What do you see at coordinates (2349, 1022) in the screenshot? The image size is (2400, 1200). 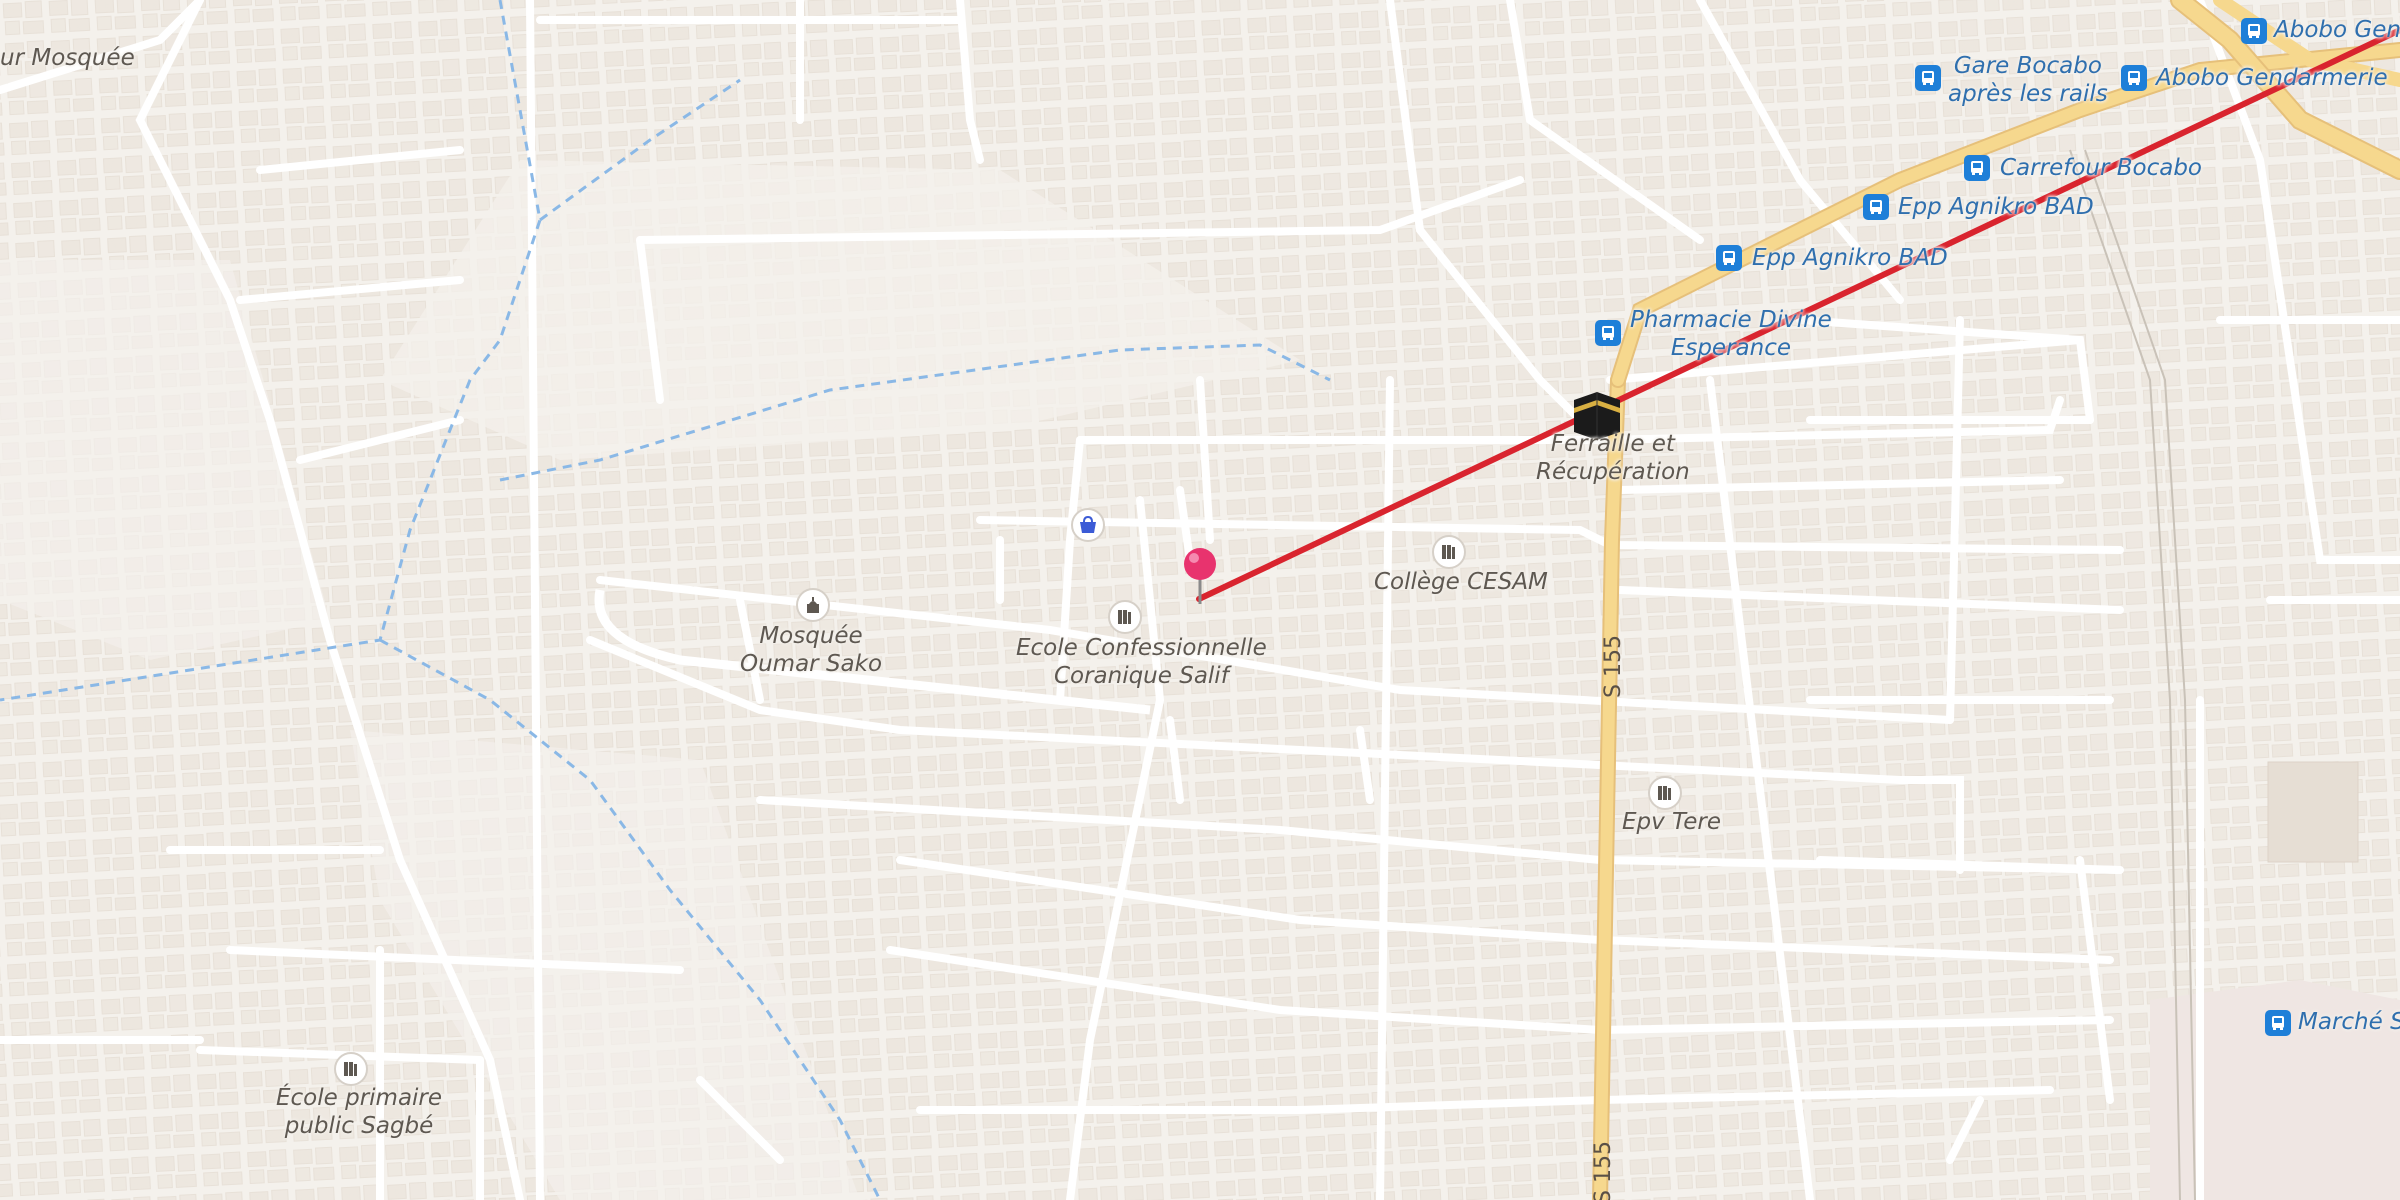 I see `label-marche-partial: Marché S` at bounding box center [2349, 1022].